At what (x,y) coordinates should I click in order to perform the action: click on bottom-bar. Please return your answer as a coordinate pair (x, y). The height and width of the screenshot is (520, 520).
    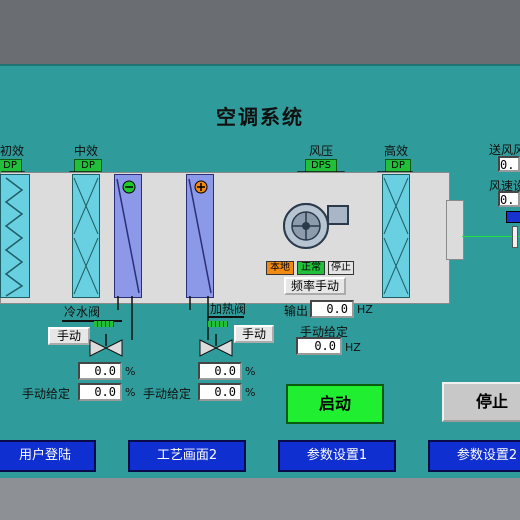
    Looking at the image, I should click on (260, 499).